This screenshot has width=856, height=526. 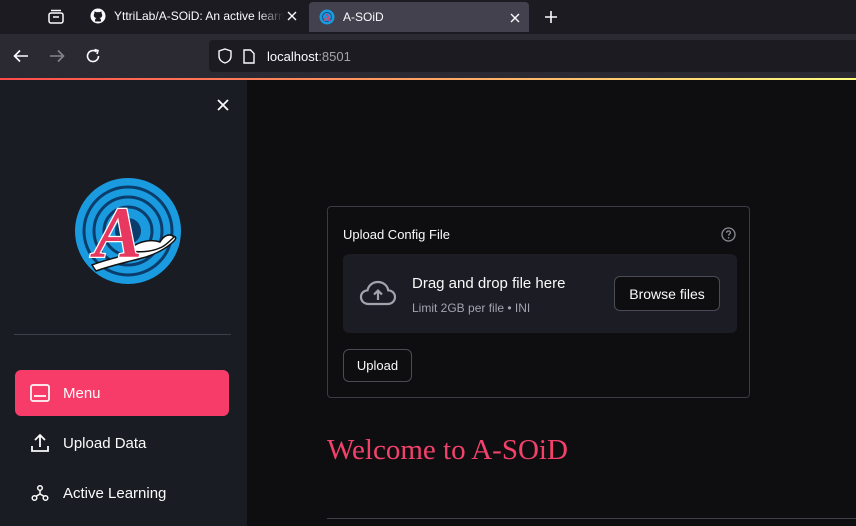 I want to click on svg-text: A, so click(x=327, y=18).